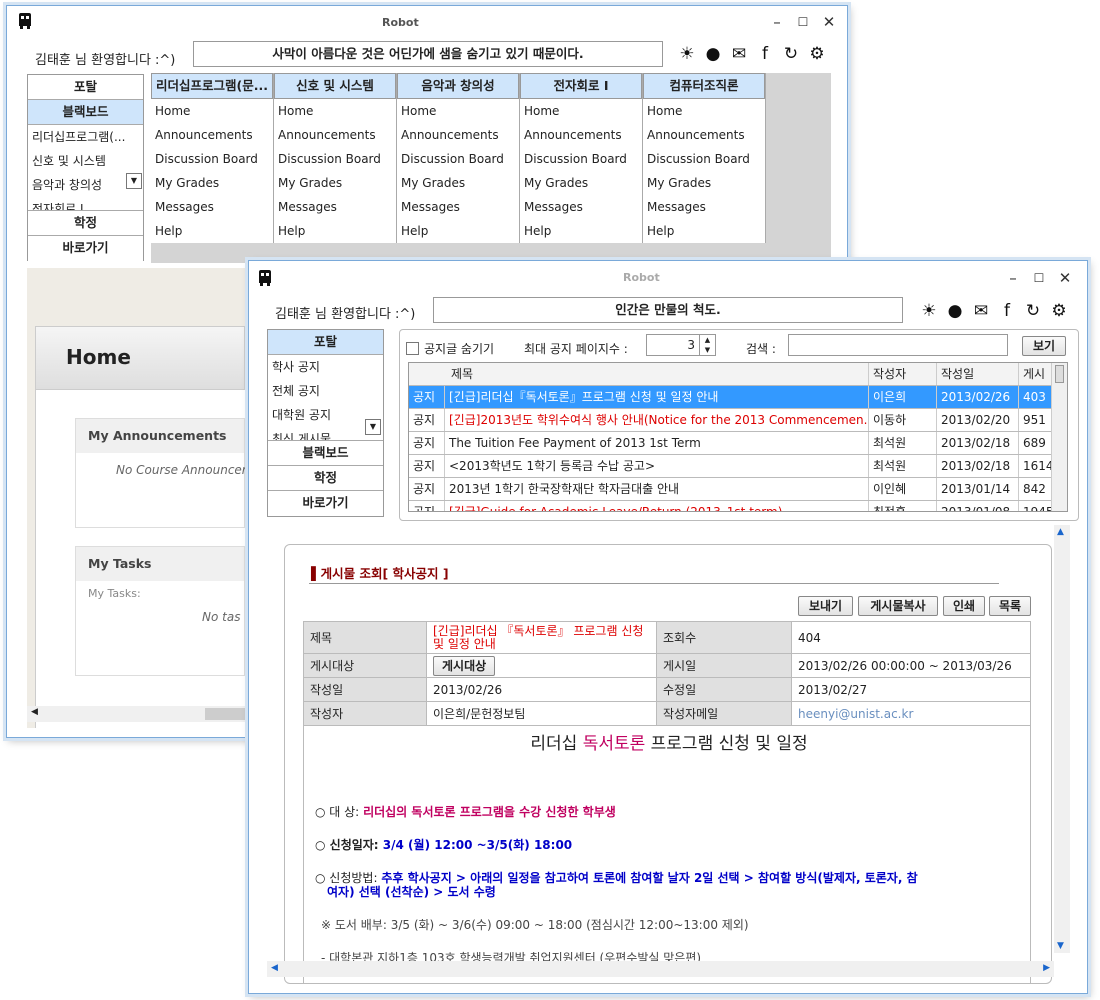 Image resolution: width=1100 pixels, height=1000 pixels. Describe the element at coordinates (581, 86) in the screenshot. I see `course-header: 전자회로 I` at that location.